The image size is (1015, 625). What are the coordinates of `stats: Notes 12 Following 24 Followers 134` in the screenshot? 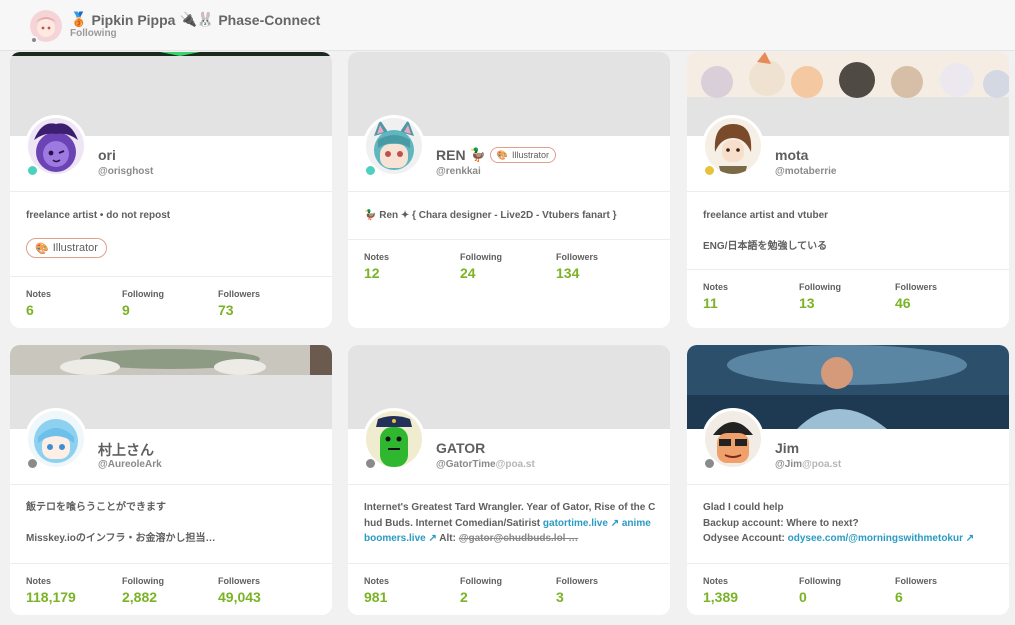 It's located at (514, 268).